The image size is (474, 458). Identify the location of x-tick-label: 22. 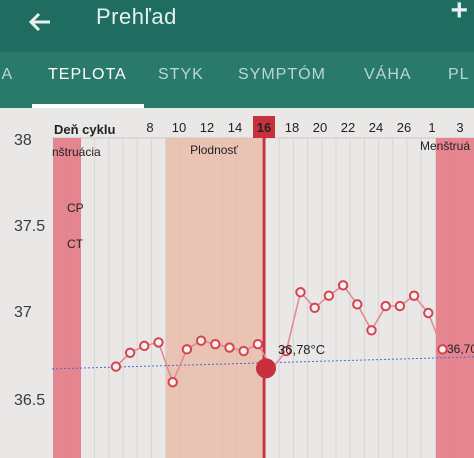
(348, 127).